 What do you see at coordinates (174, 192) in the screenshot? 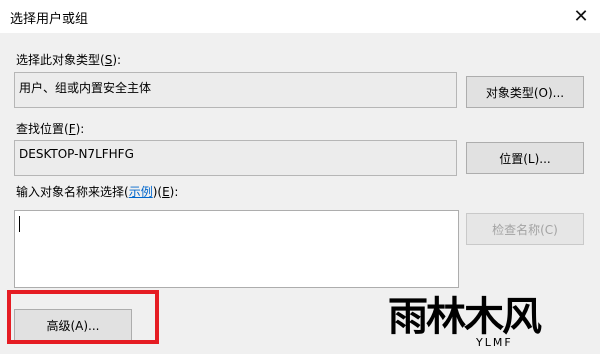
I see `object-names-label-suffix: ):` at bounding box center [174, 192].